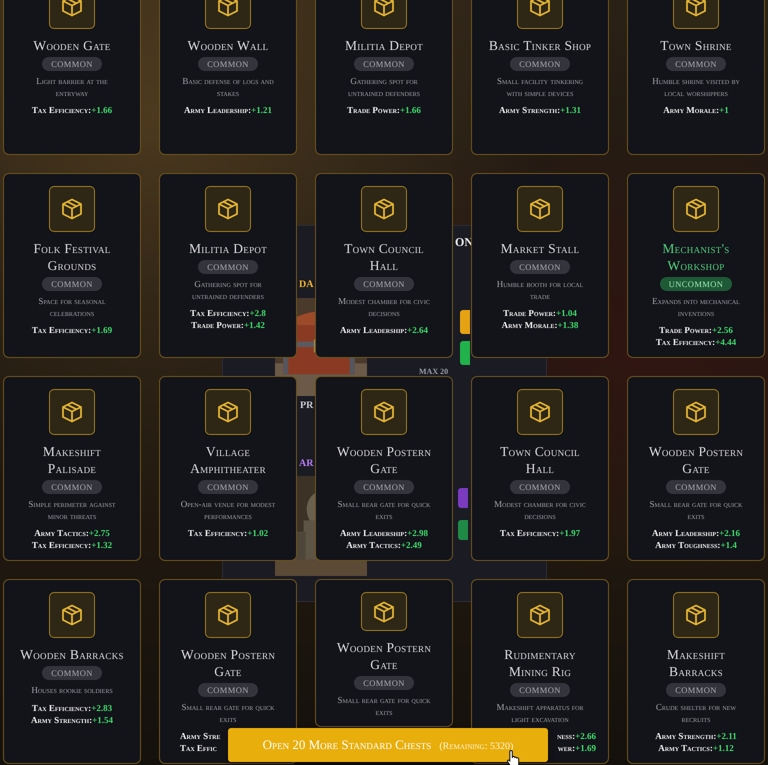  Describe the element at coordinates (577, 748) in the screenshot. I see `stat-line: wer:+1.69` at that location.